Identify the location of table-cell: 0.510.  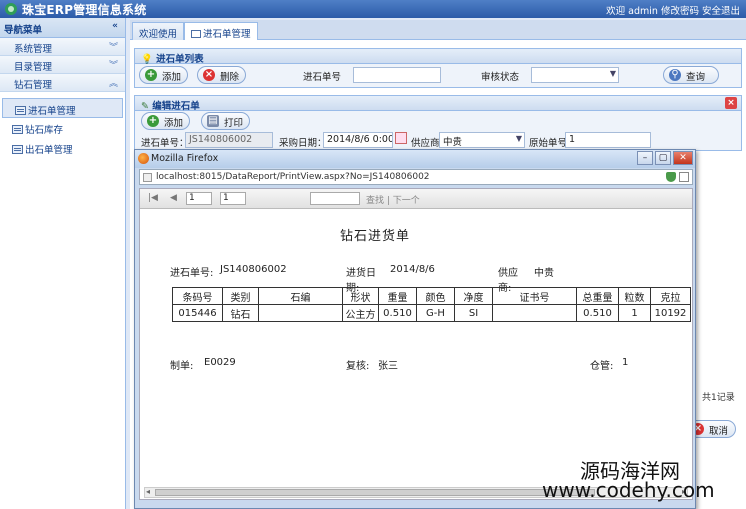
(397, 313).